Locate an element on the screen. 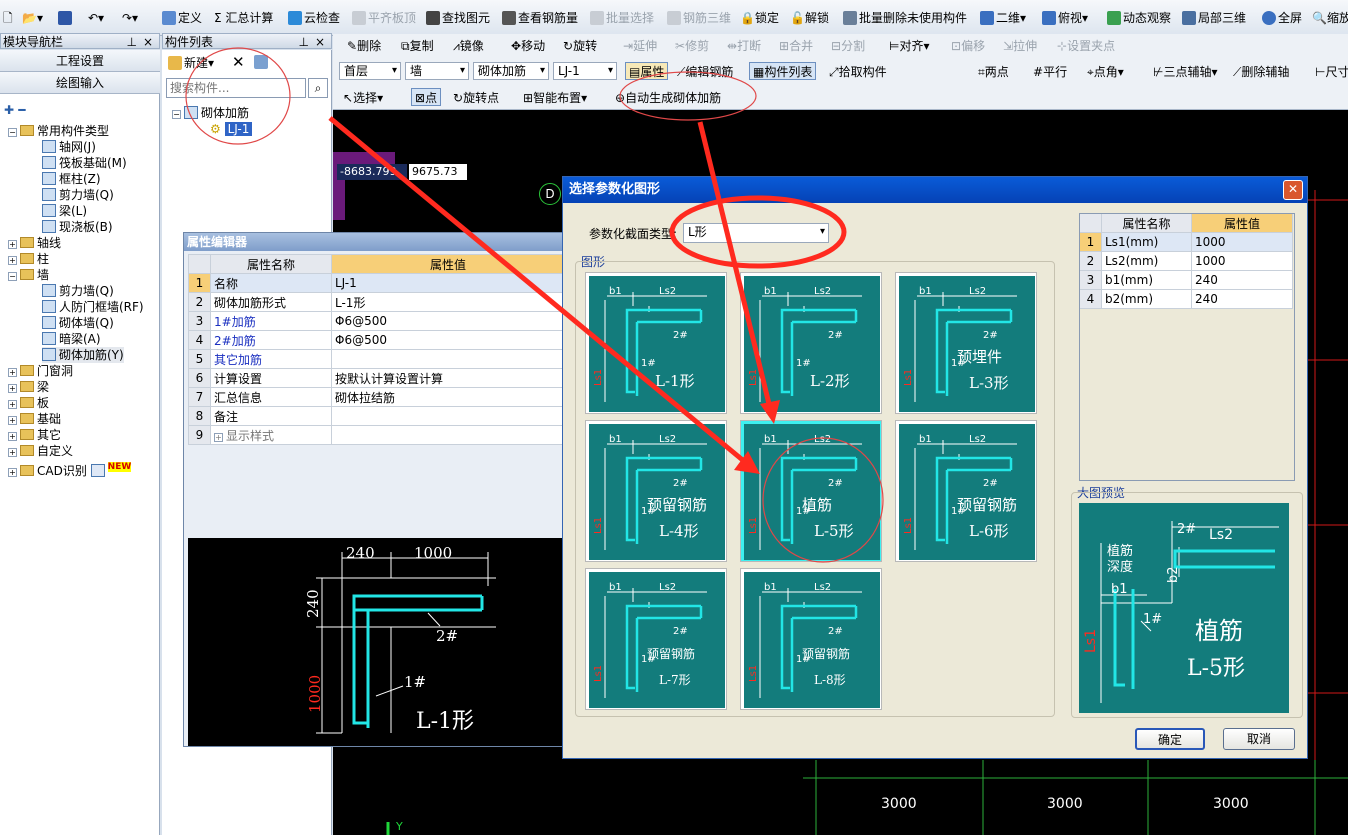 This screenshot has width=1348, height=835. shape-tile-1: b1 Ls2 Ls1 2# 1# L-1形 is located at coordinates (656, 343).